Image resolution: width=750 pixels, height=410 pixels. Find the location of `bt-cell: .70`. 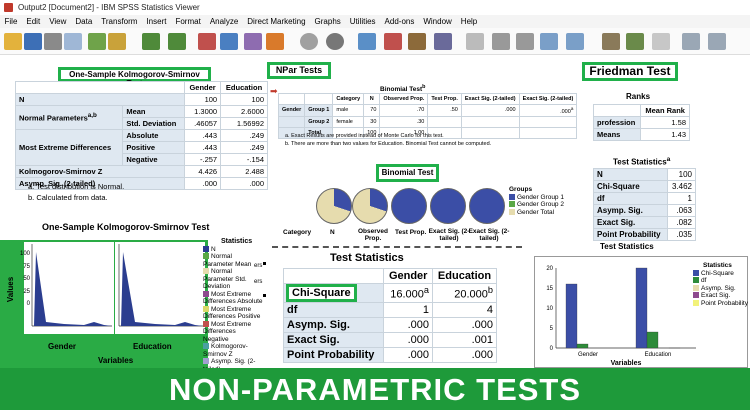

bt-cell: .70 is located at coordinates (404, 110).